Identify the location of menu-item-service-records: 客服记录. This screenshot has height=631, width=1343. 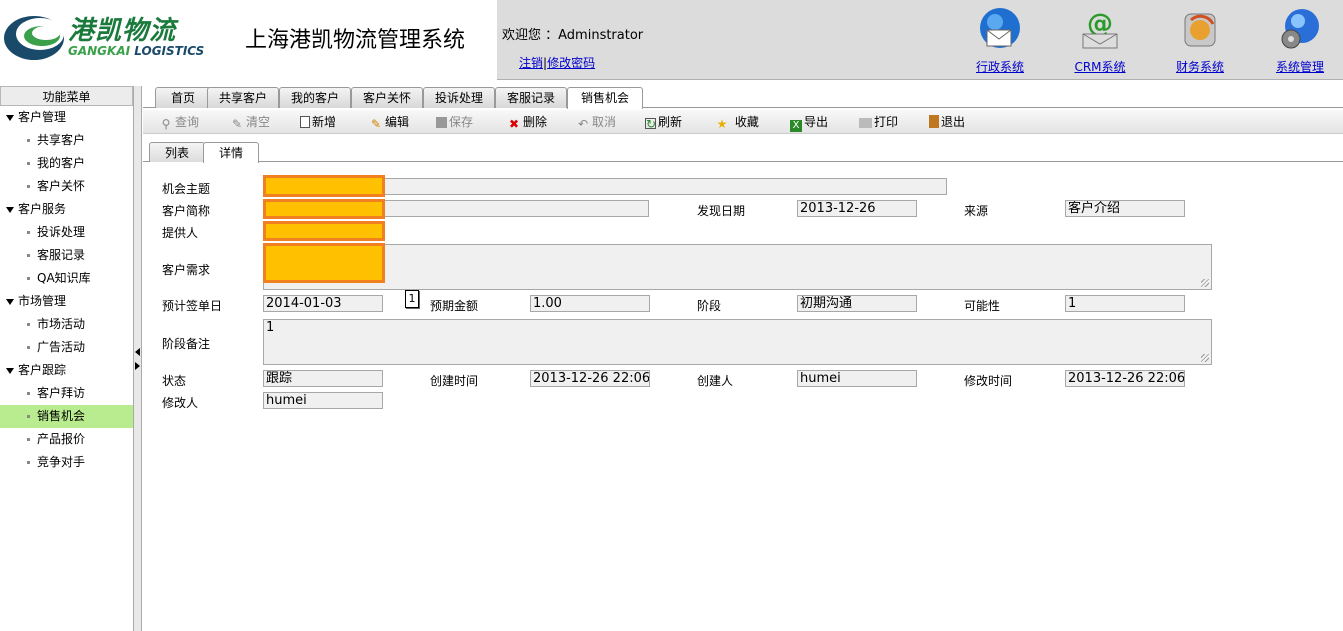
(66, 255).